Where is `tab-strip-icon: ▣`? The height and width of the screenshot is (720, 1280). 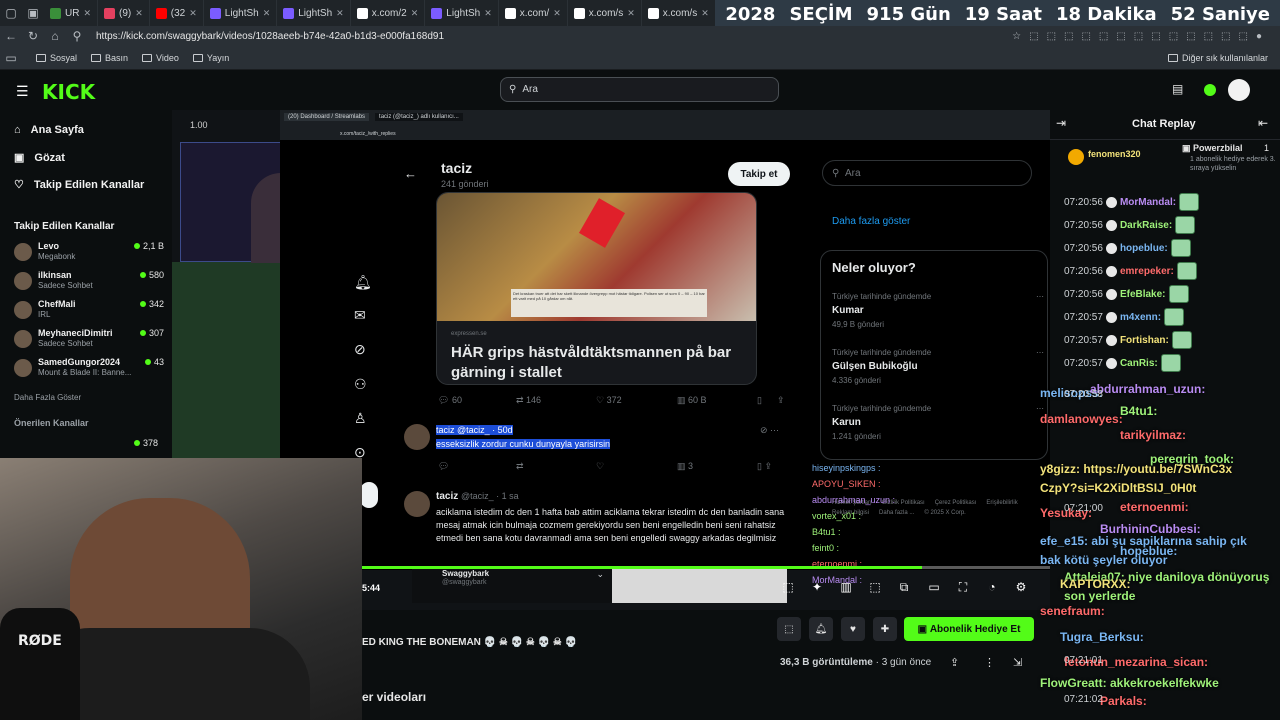
tab-strip-icon: ▣ is located at coordinates (33, 13).